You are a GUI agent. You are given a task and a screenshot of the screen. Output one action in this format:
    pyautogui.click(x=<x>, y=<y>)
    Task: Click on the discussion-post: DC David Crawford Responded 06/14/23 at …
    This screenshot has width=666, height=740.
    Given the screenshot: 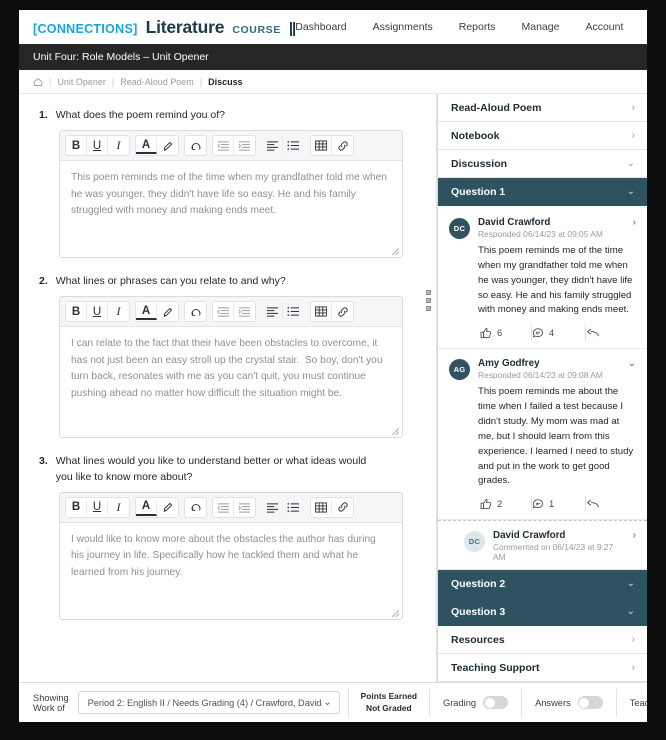 What is the action you would take?
    pyautogui.click(x=542, y=279)
    